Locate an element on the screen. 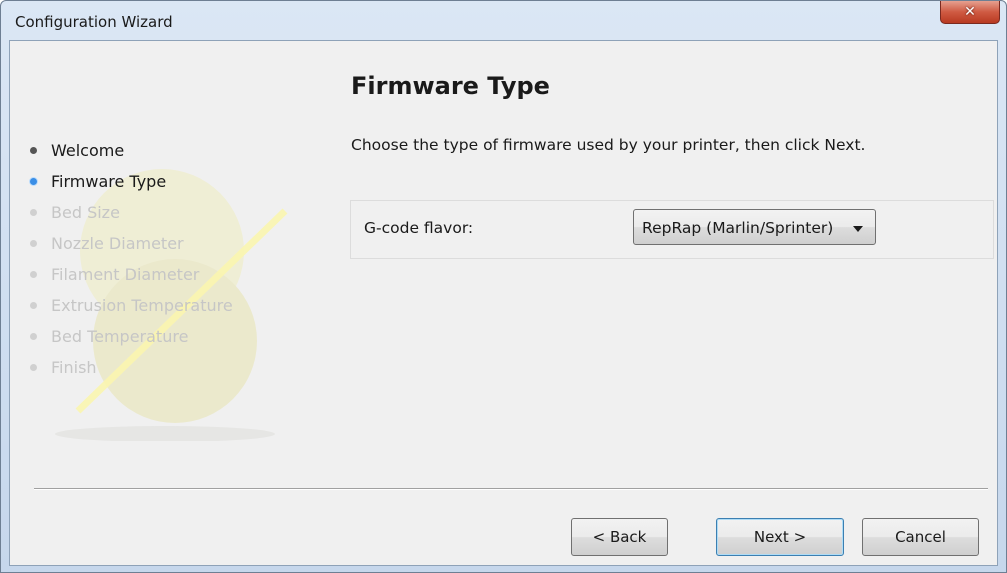 This screenshot has height=573, width=1007. step-item: Firmware Type is located at coordinates (128, 181).